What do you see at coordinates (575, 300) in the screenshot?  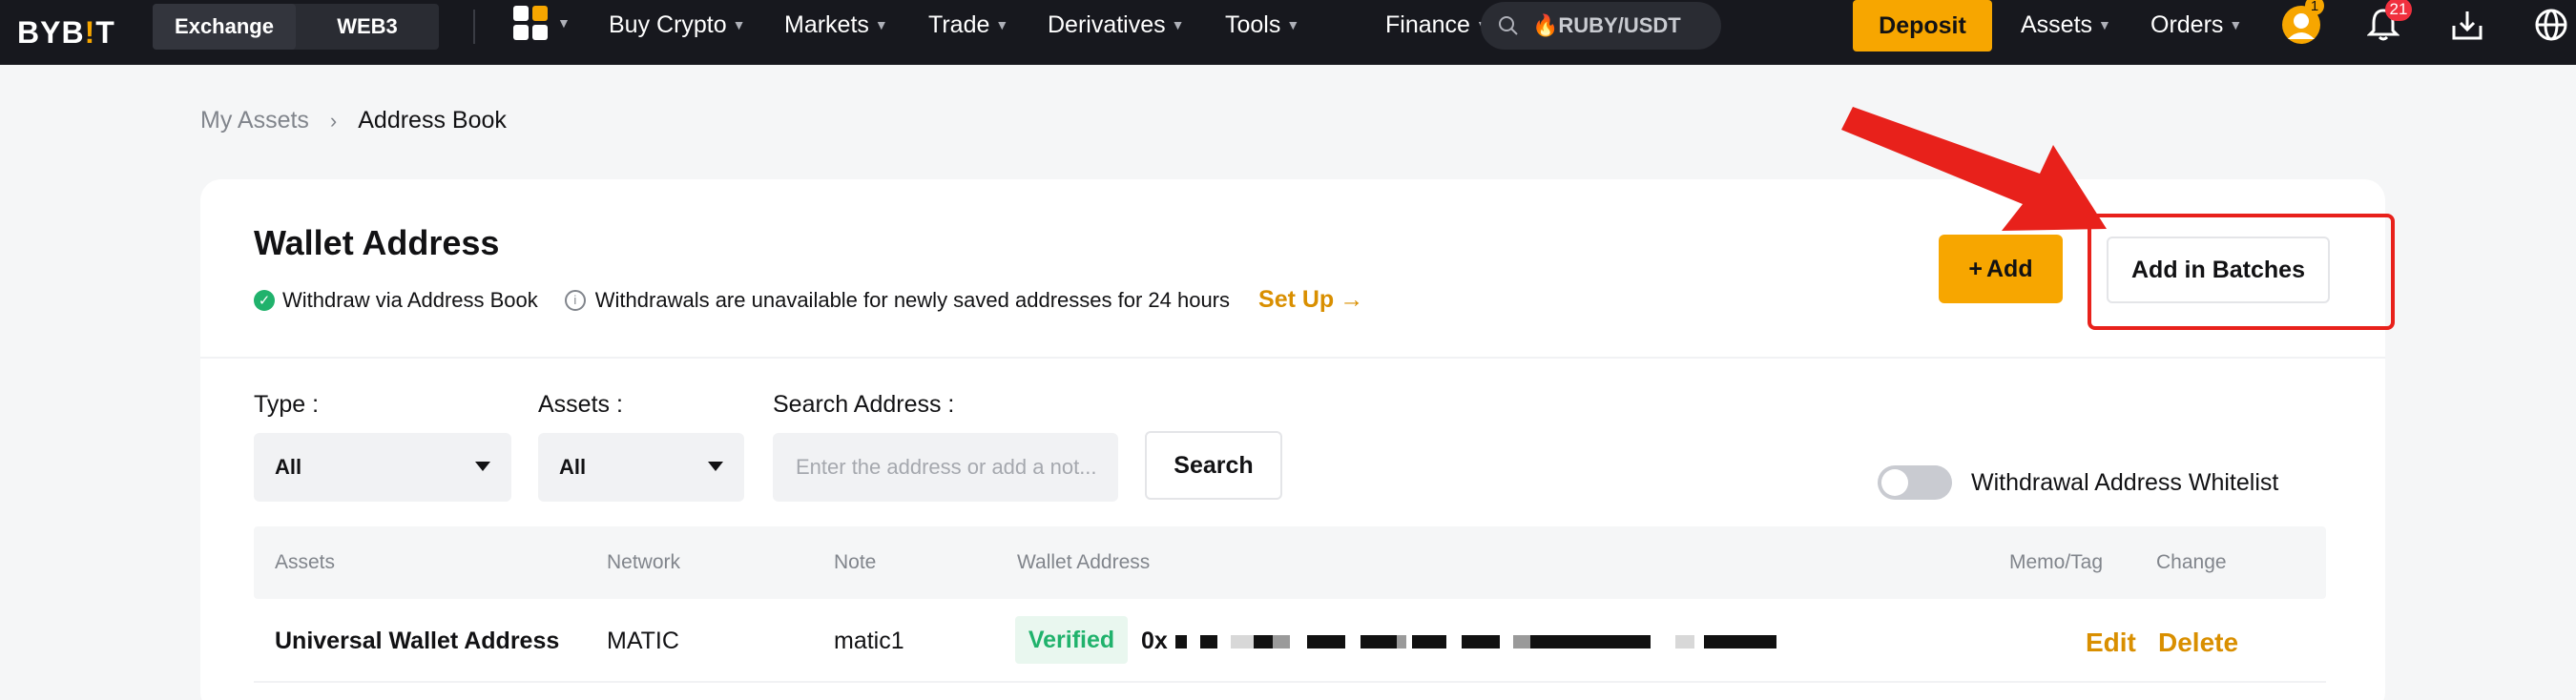 I see `info-icon: i` at bounding box center [575, 300].